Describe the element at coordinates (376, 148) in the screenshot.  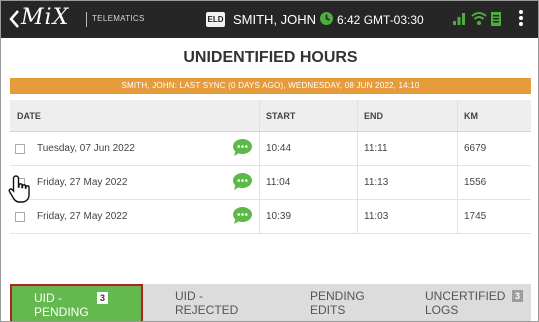
I see `row-end: 11:11` at that location.